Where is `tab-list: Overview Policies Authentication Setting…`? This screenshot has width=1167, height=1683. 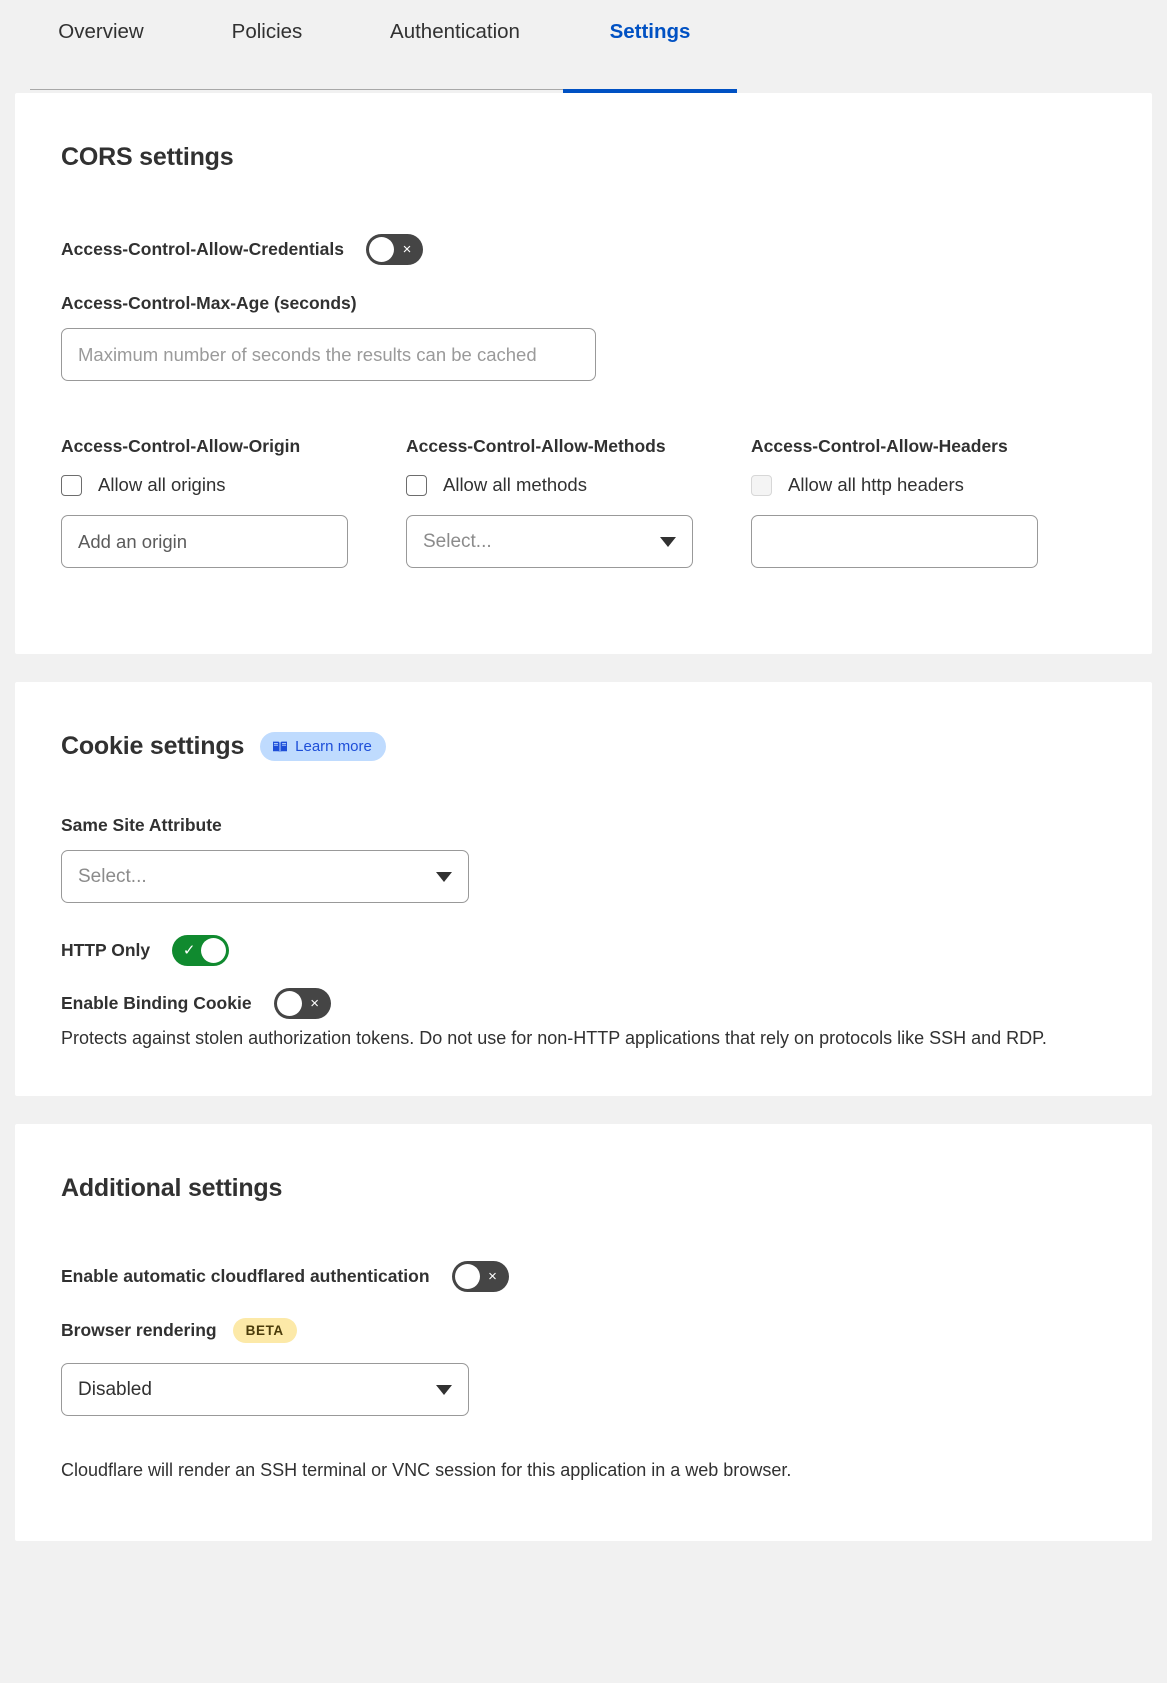 tab-list: Overview Policies Authentication Setting… is located at coordinates (583, 46).